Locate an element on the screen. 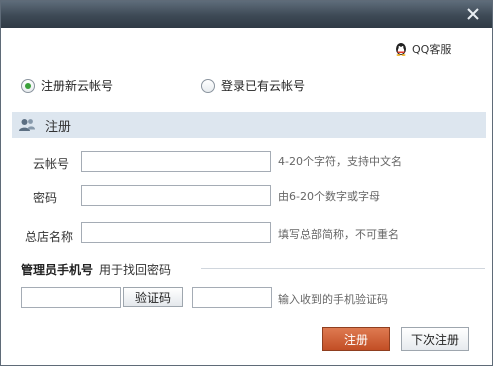 Image resolution: width=493 pixels, height=366 pixels. close-icon is located at coordinates (473, 14).